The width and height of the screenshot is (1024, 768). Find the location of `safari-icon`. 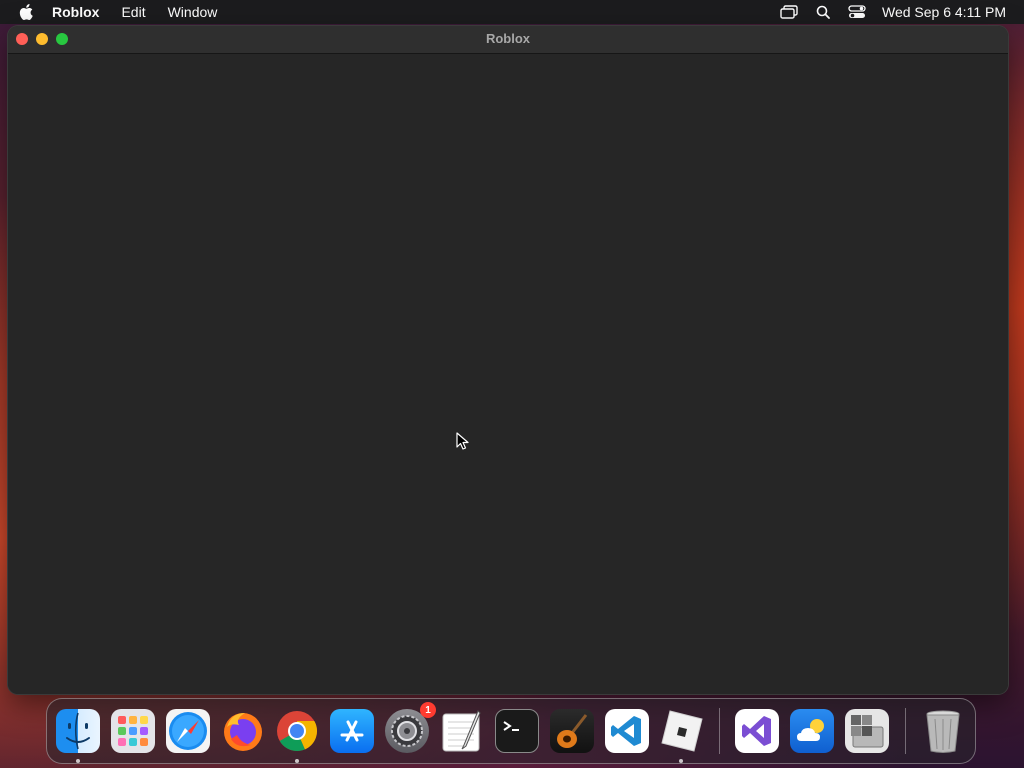

safari-icon is located at coordinates (187, 731).